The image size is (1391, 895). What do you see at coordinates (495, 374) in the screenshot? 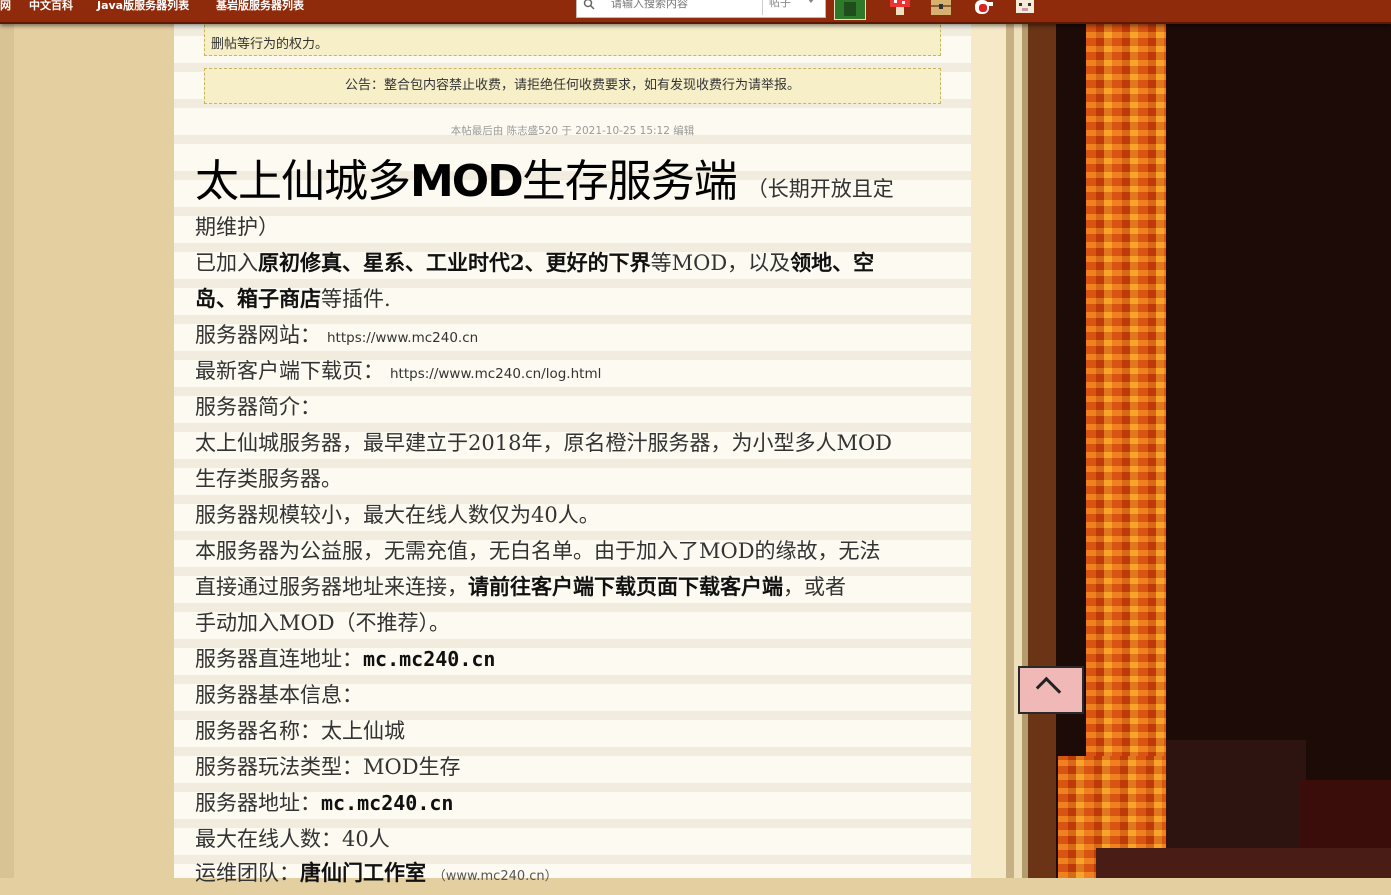
I see `download-link: https://www.mc240.cn/log.html` at bounding box center [495, 374].